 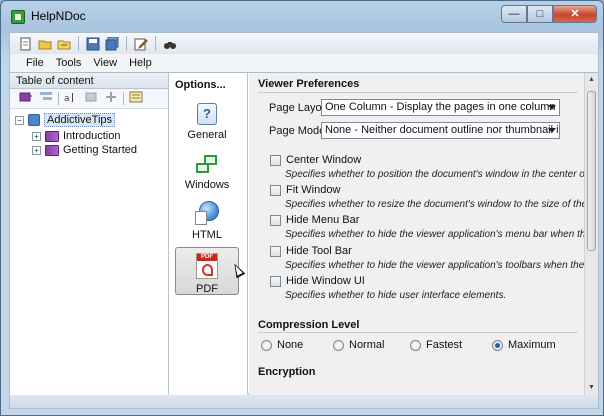 I want to click on close-button: ✕, so click(x=575, y=14).